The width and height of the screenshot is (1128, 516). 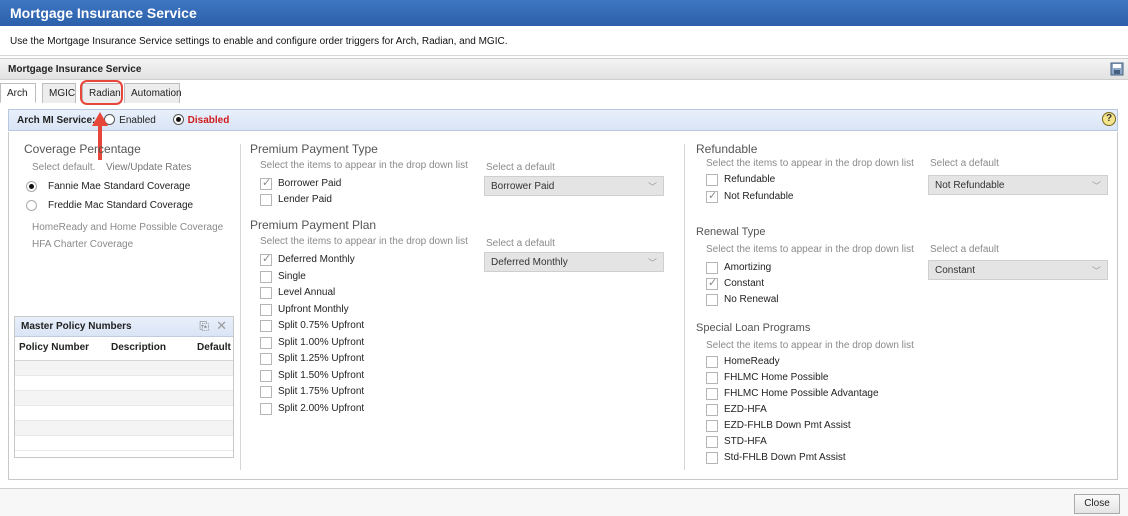 What do you see at coordinates (564, 502) in the screenshot?
I see `bottom-bar: Close` at bounding box center [564, 502].